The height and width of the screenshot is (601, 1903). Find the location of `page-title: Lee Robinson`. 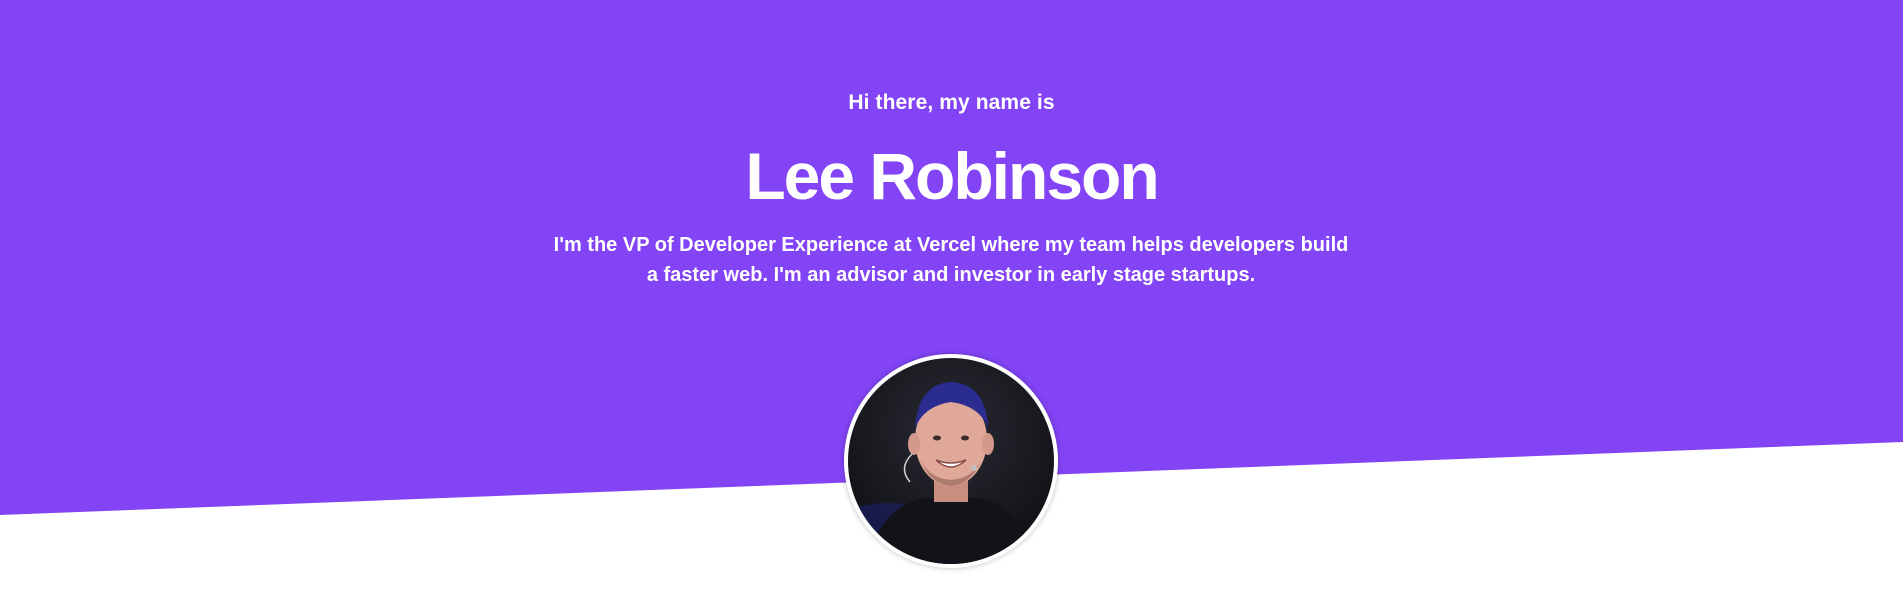

page-title: Lee Robinson is located at coordinates (952, 176).